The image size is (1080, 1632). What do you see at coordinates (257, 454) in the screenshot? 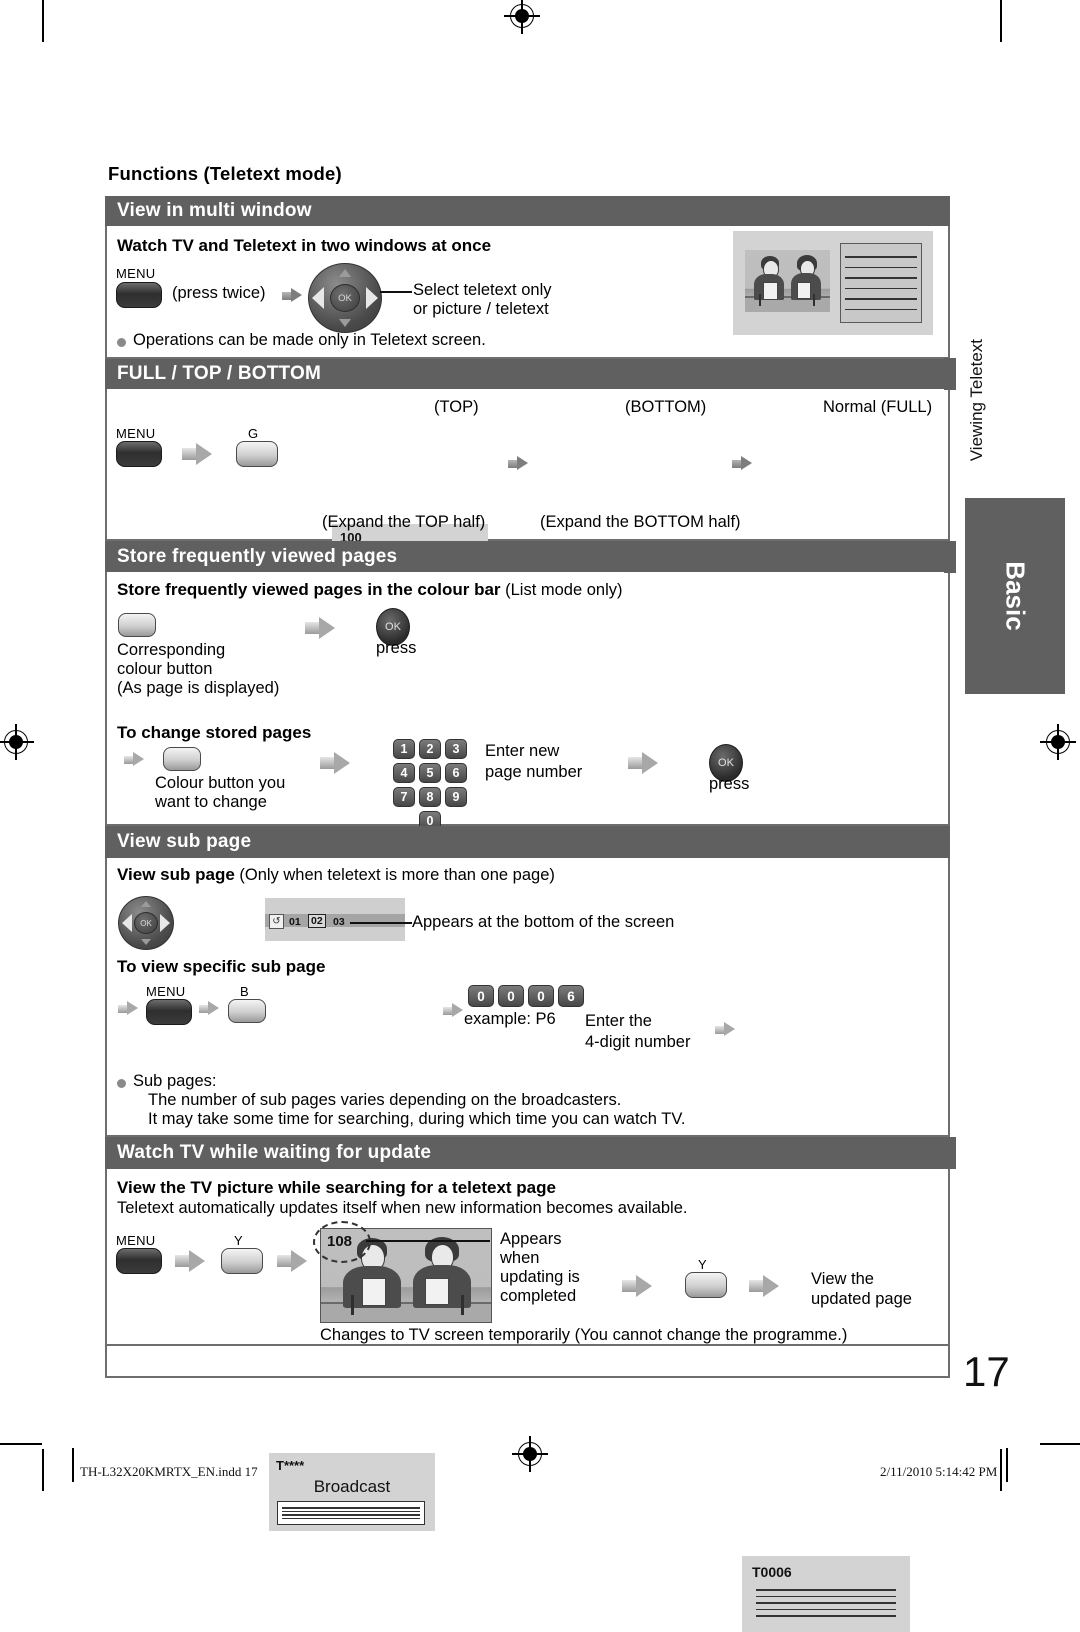
I see `green-colour-button` at bounding box center [257, 454].